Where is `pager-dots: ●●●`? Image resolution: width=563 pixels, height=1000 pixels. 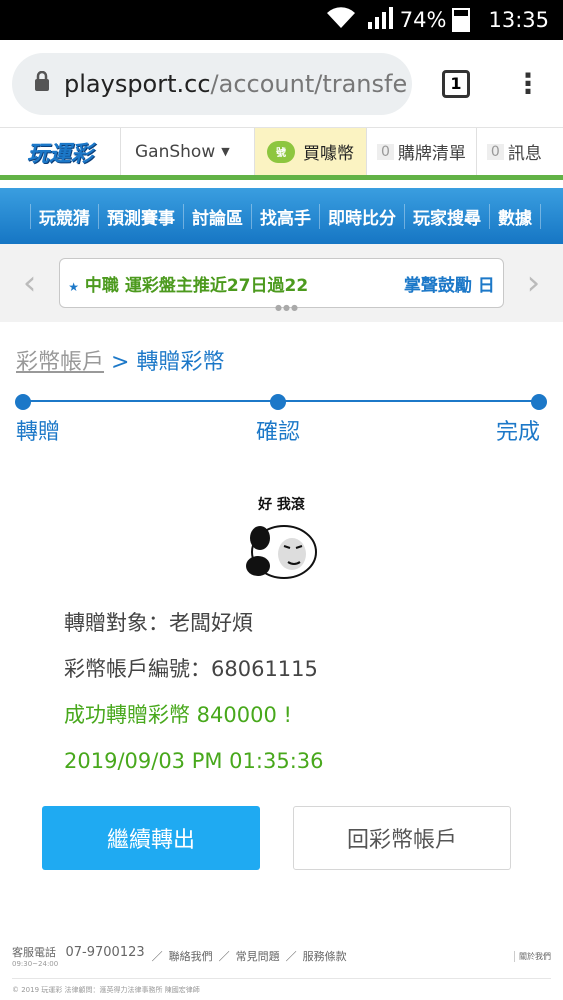 pager-dots: ●●● is located at coordinates (287, 307).